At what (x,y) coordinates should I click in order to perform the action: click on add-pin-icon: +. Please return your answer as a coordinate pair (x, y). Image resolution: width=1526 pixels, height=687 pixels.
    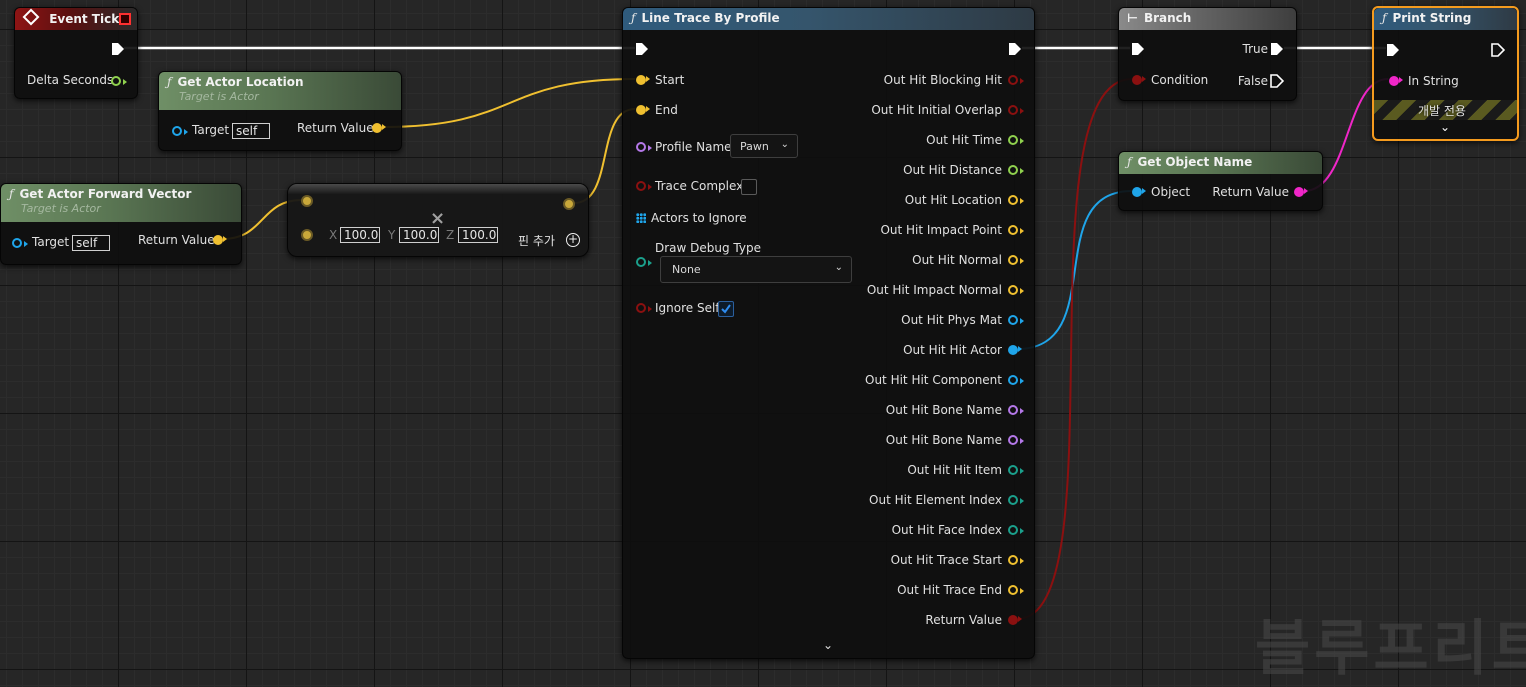
    Looking at the image, I should click on (573, 240).